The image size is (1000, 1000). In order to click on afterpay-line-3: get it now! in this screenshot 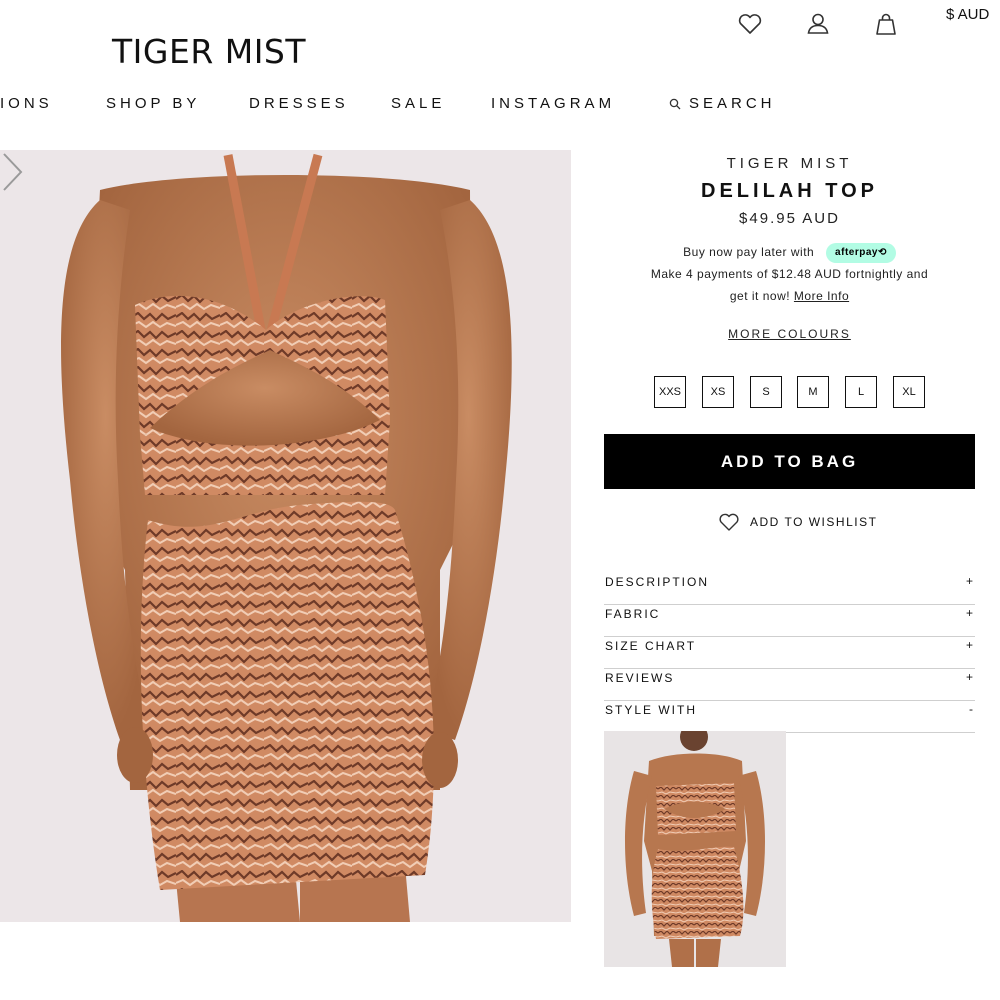, I will do `click(760, 296)`.